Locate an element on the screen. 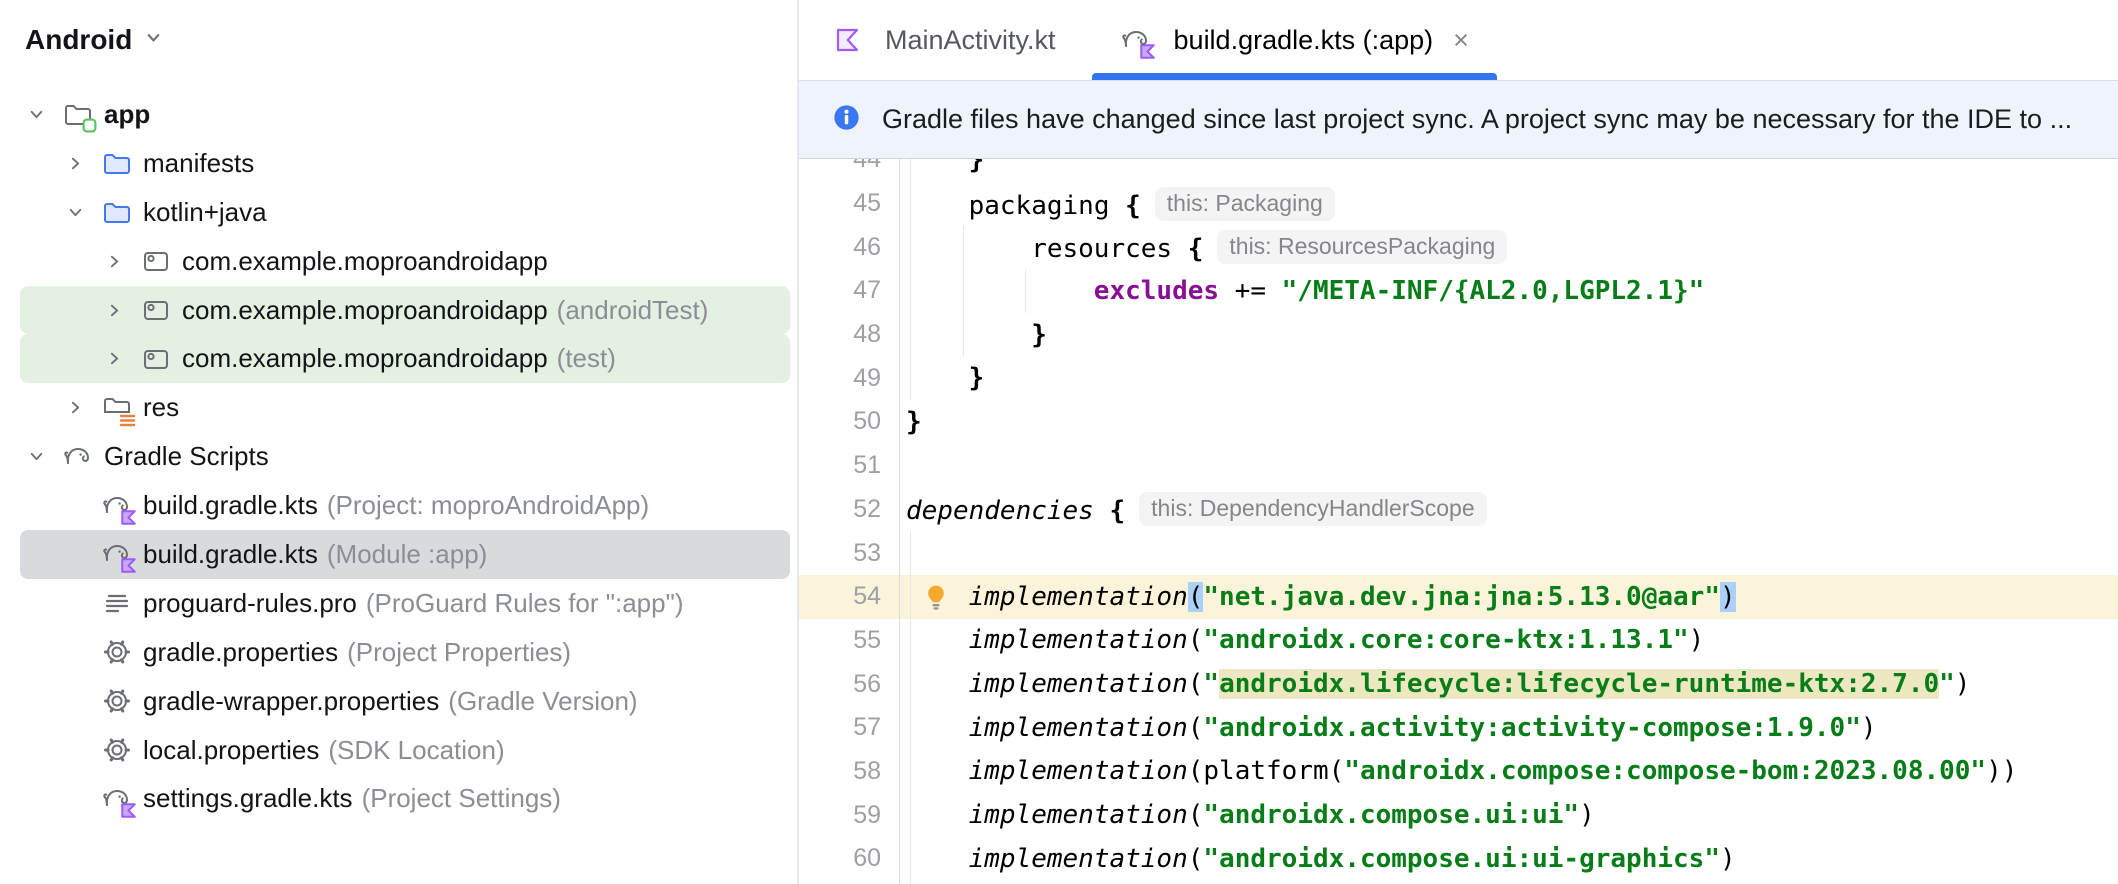  tree-item-settings-gradle-kts: settings.gradle.kts (Project Settings) is located at coordinates (405, 798).